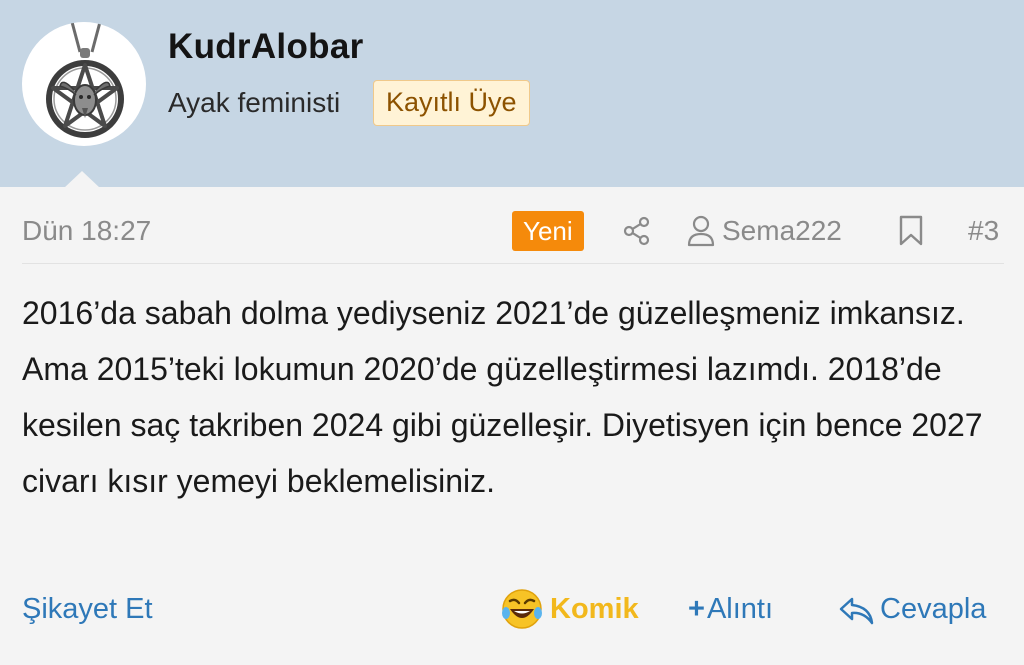 This screenshot has height=665, width=1024. Describe the element at coordinates (696, 609) in the screenshot. I see `plus-icon: +` at that location.